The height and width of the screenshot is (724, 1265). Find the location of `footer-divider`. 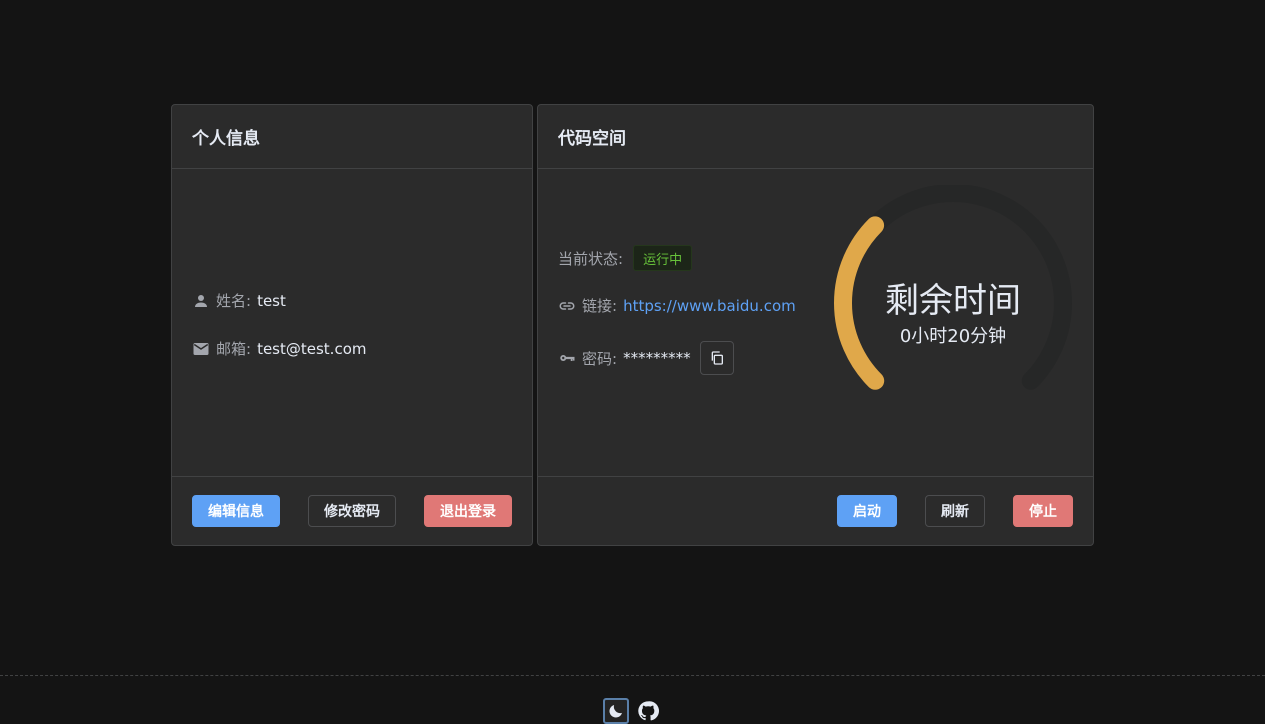

footer-divider is located at coordinates (632, 675).